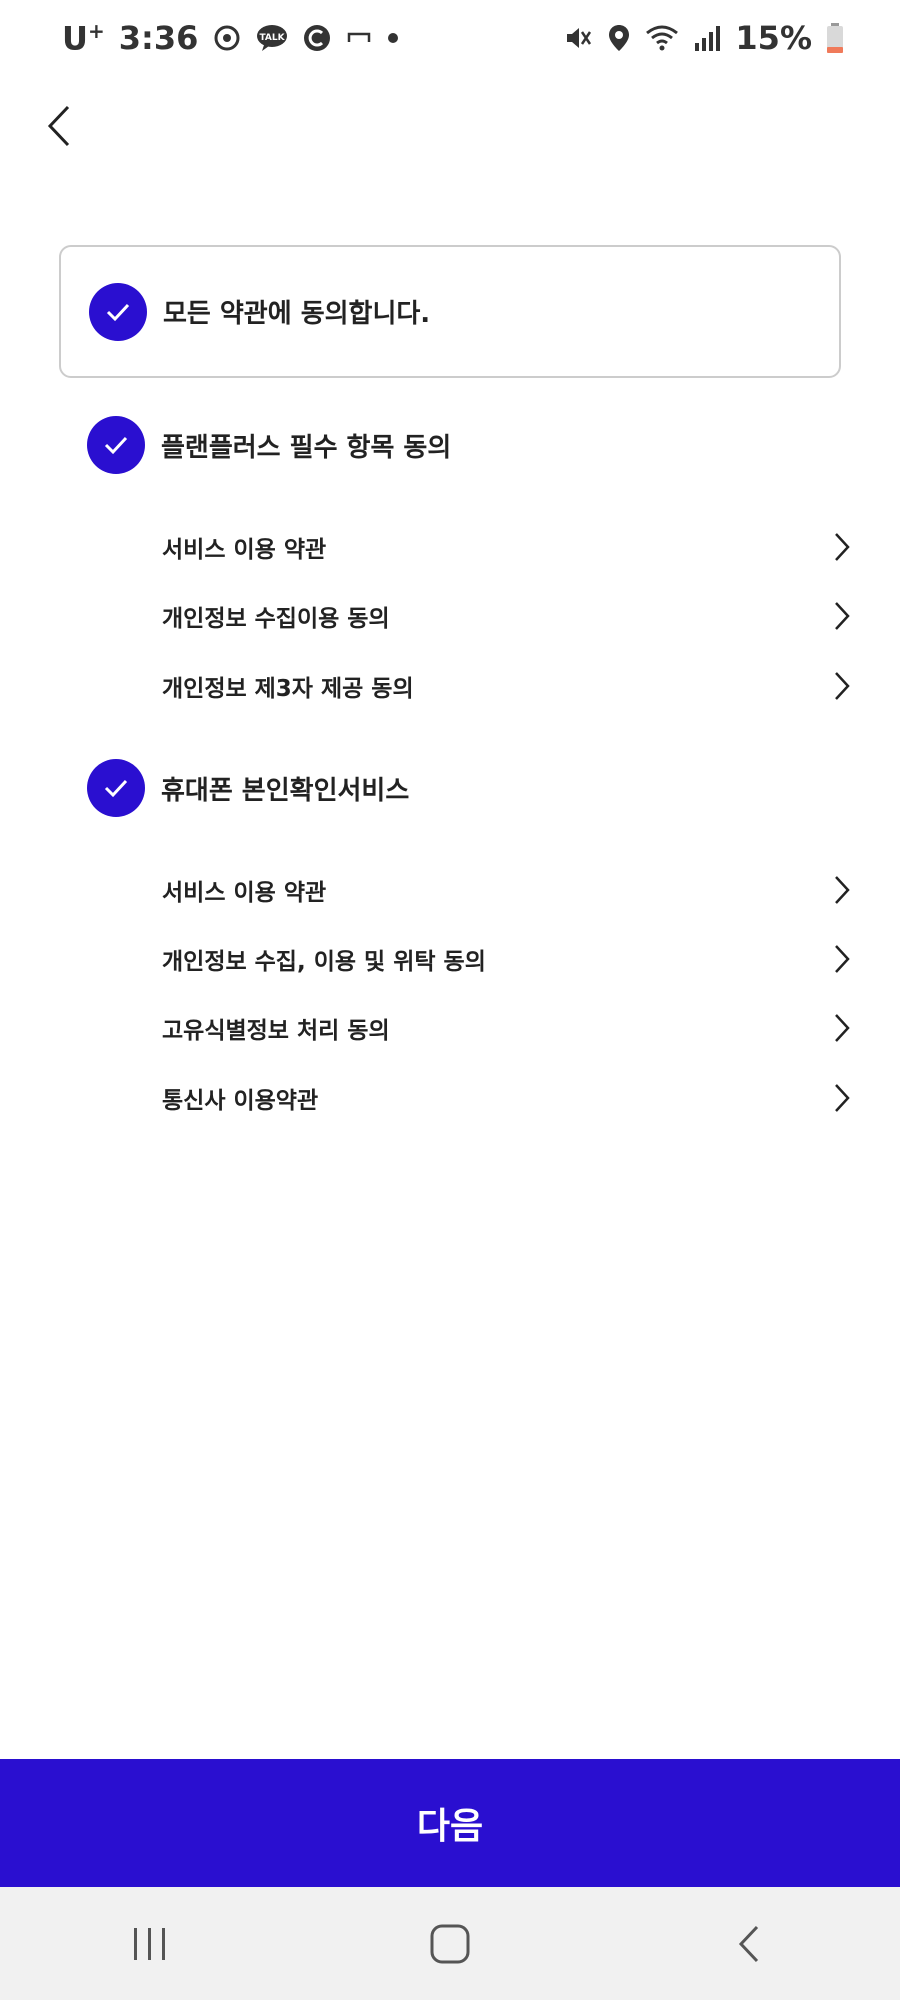 The width and height of the screenshot is (900, 2000). I want to click on term-row-service-terms-2: 서비스 이용 약관, so click(507, 890).